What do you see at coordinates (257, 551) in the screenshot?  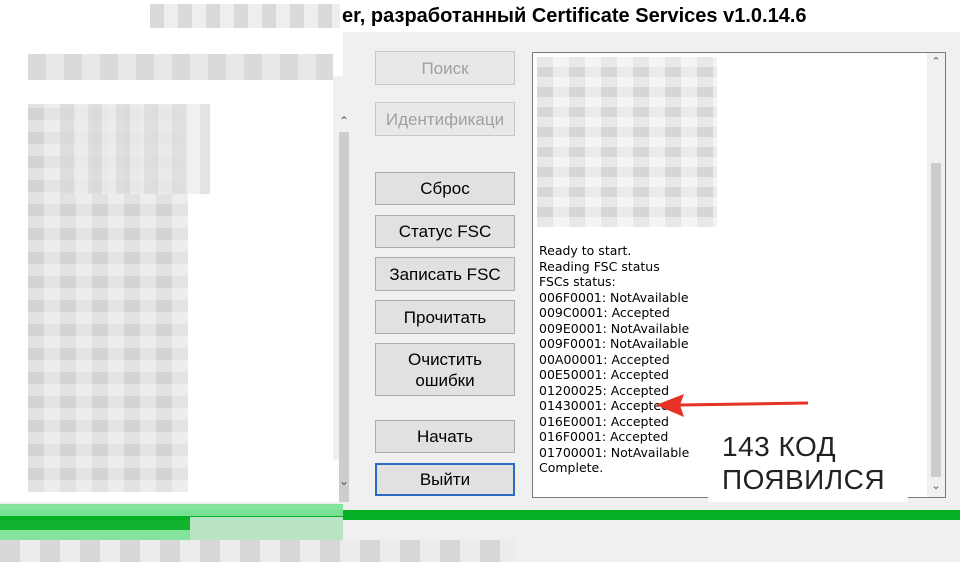 I see `blurred-status-bar` at bounding box center [257, 551].